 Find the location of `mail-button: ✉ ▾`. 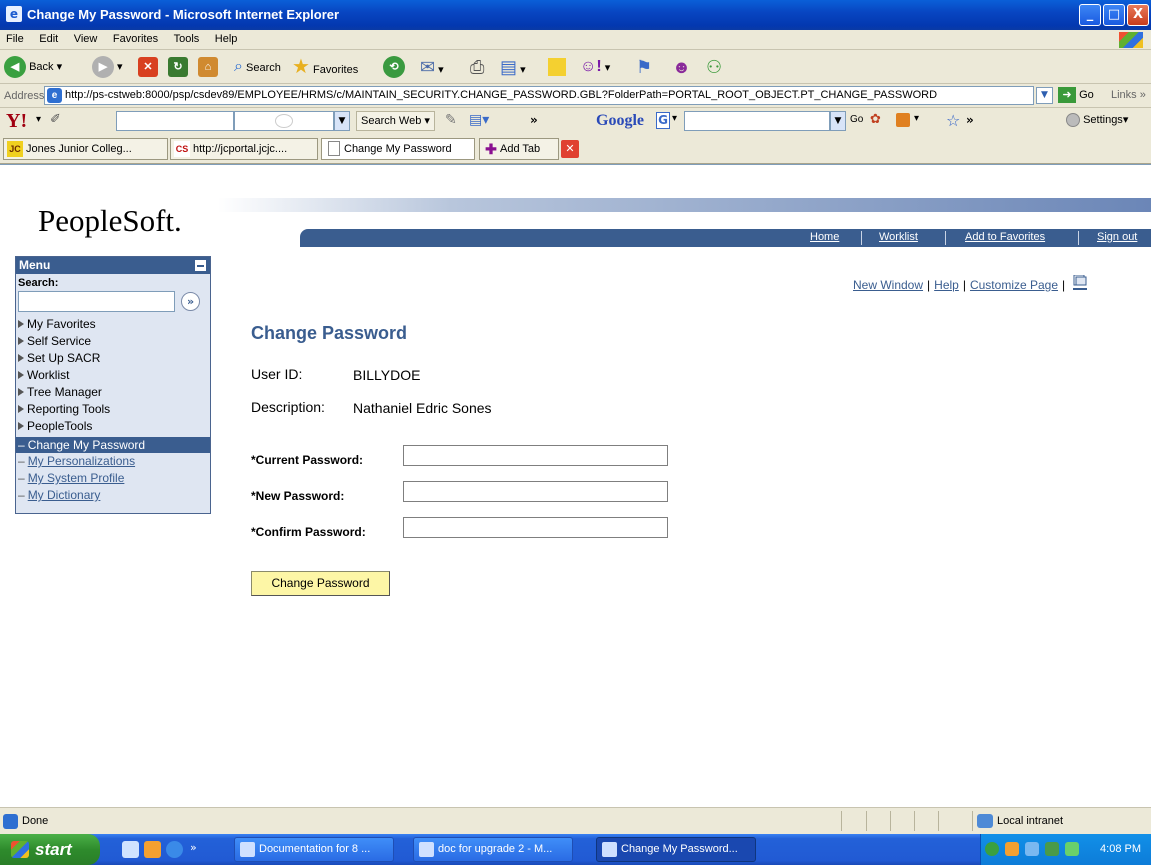

mail-button: ✉ ▾ is located at coordinates (432, 67).